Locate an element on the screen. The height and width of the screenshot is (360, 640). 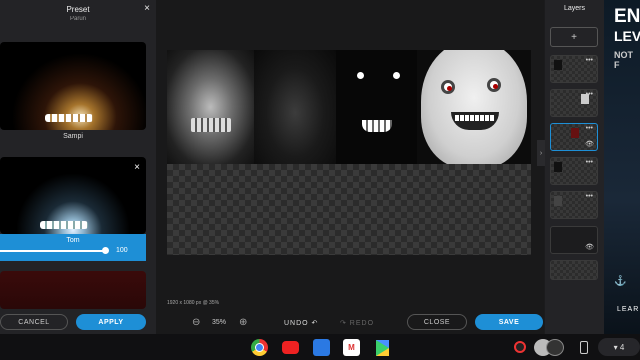
save-button: SAVE is located at coordinates (509, 322).